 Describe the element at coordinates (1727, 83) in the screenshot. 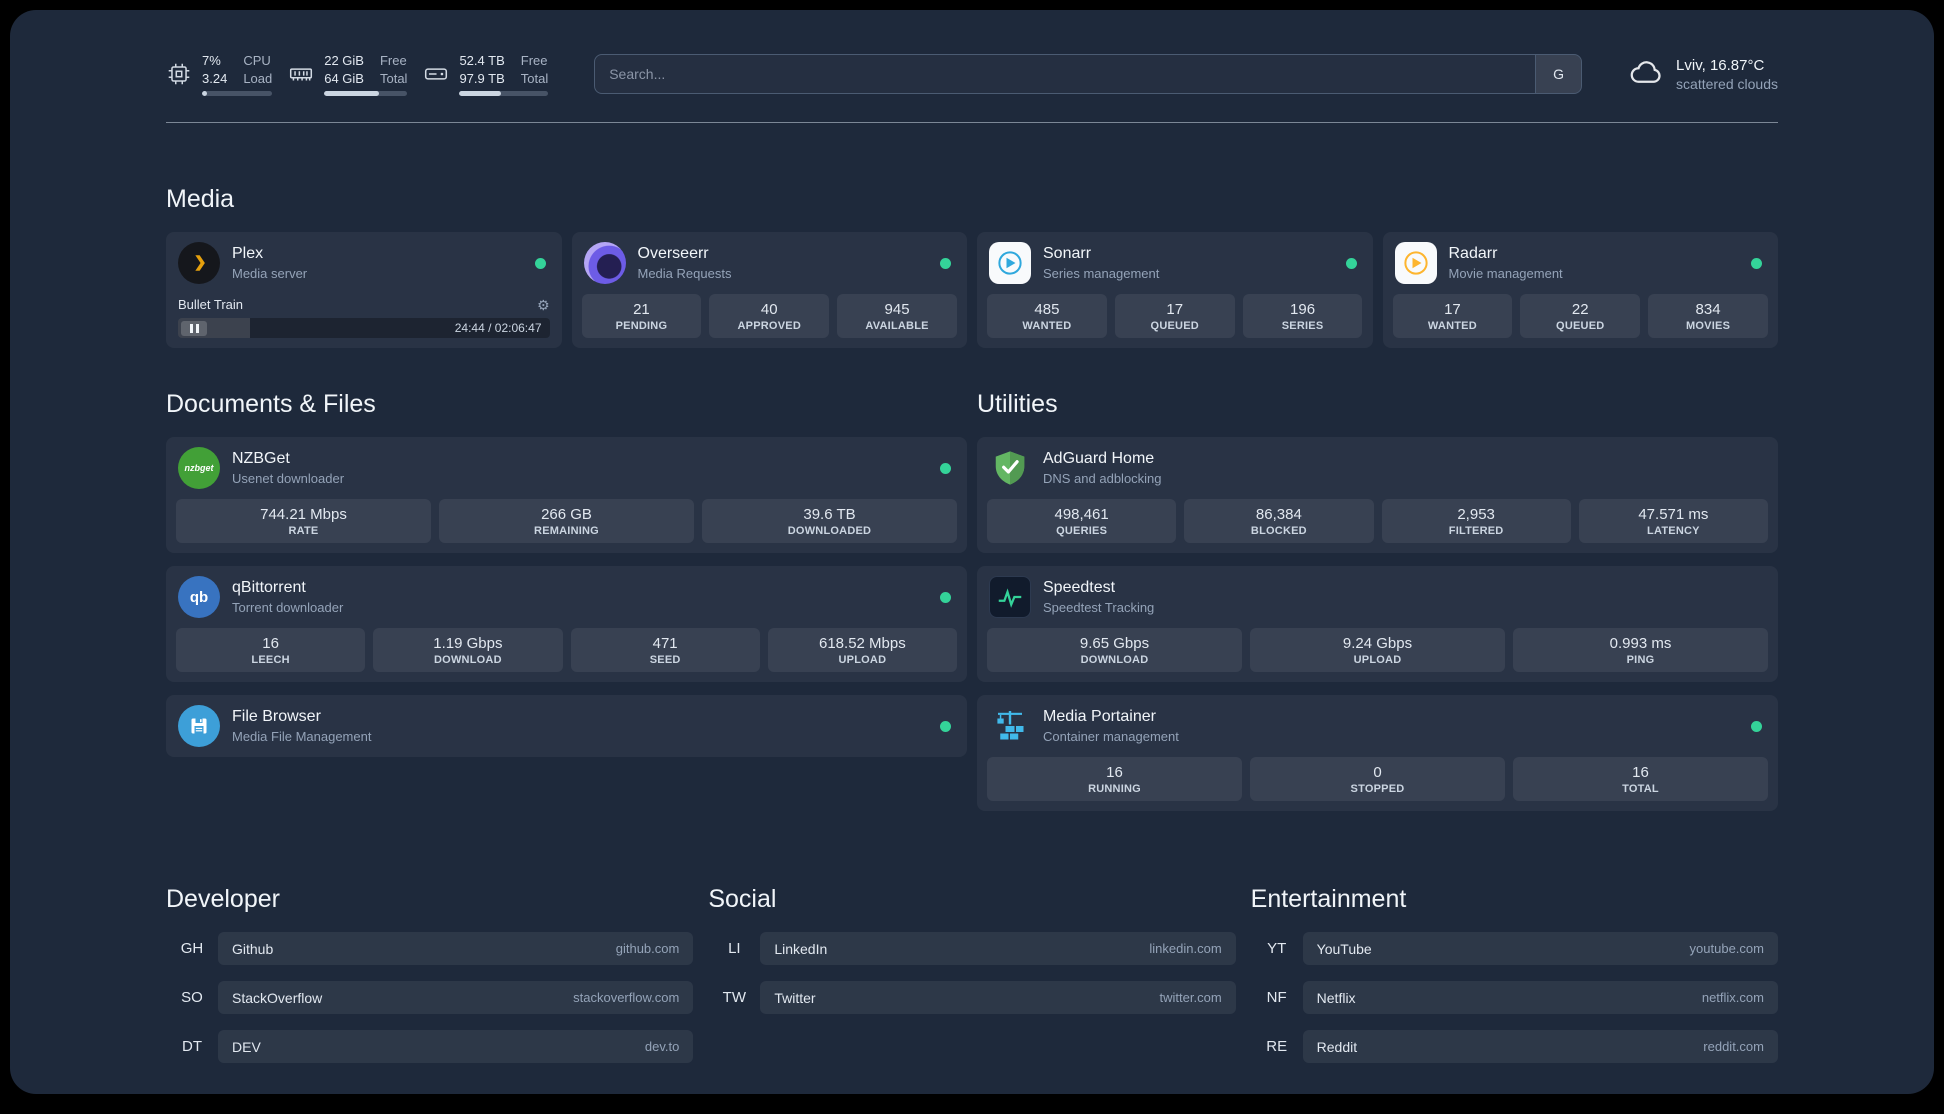

I see `weather-condition: scattered clouds` at that location.